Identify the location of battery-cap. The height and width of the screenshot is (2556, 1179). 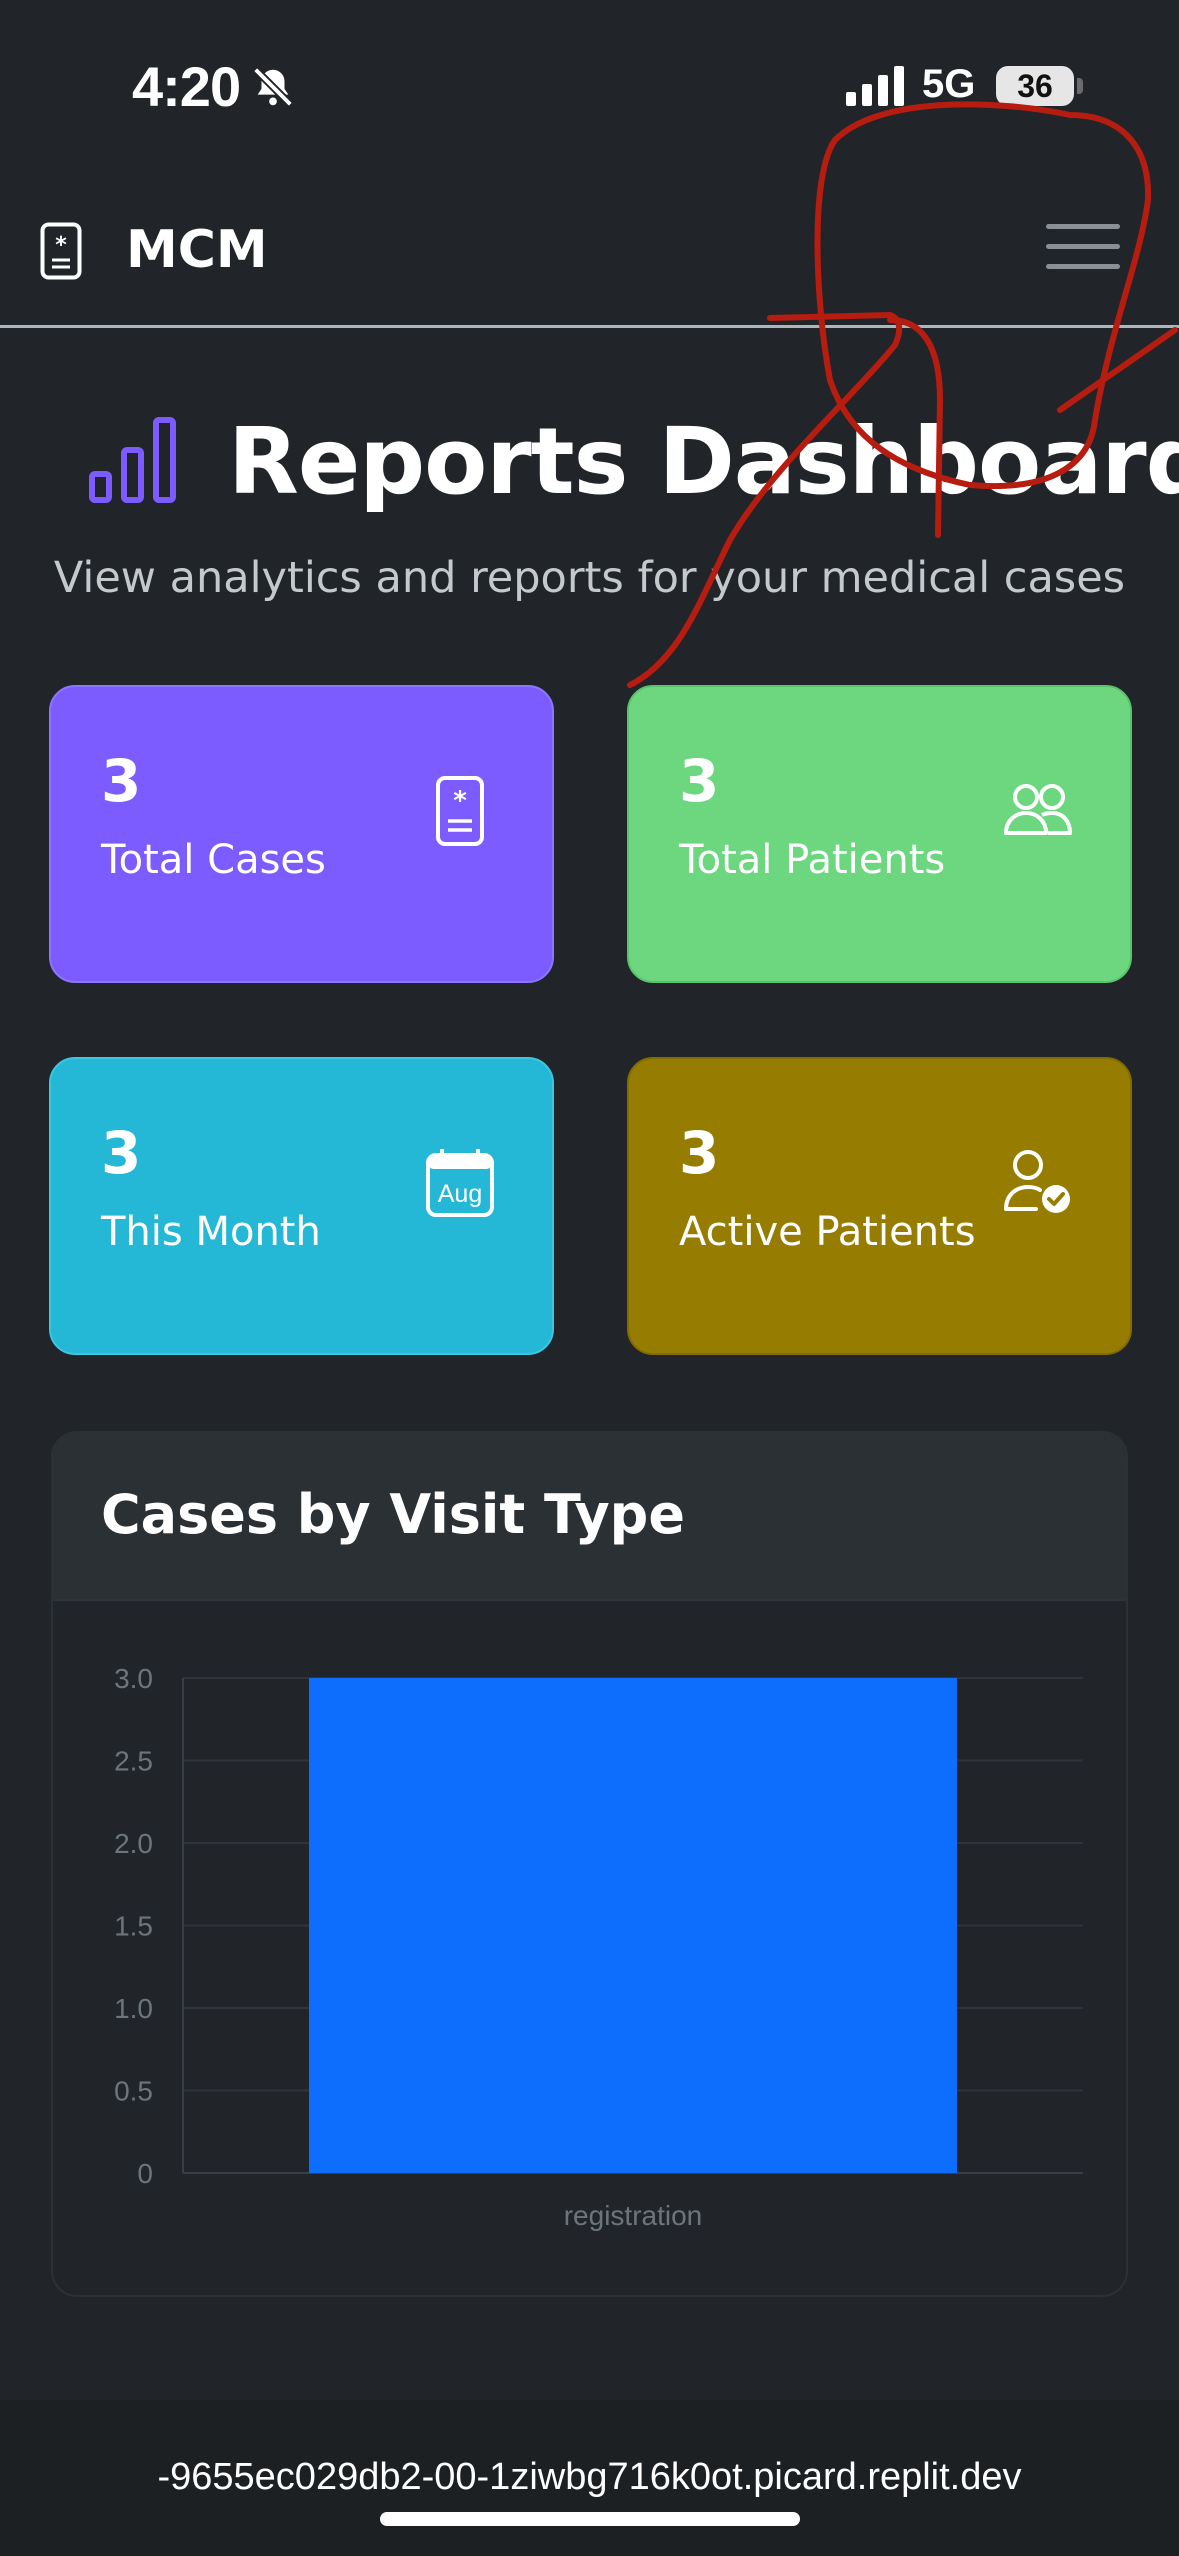
(1080, 86).